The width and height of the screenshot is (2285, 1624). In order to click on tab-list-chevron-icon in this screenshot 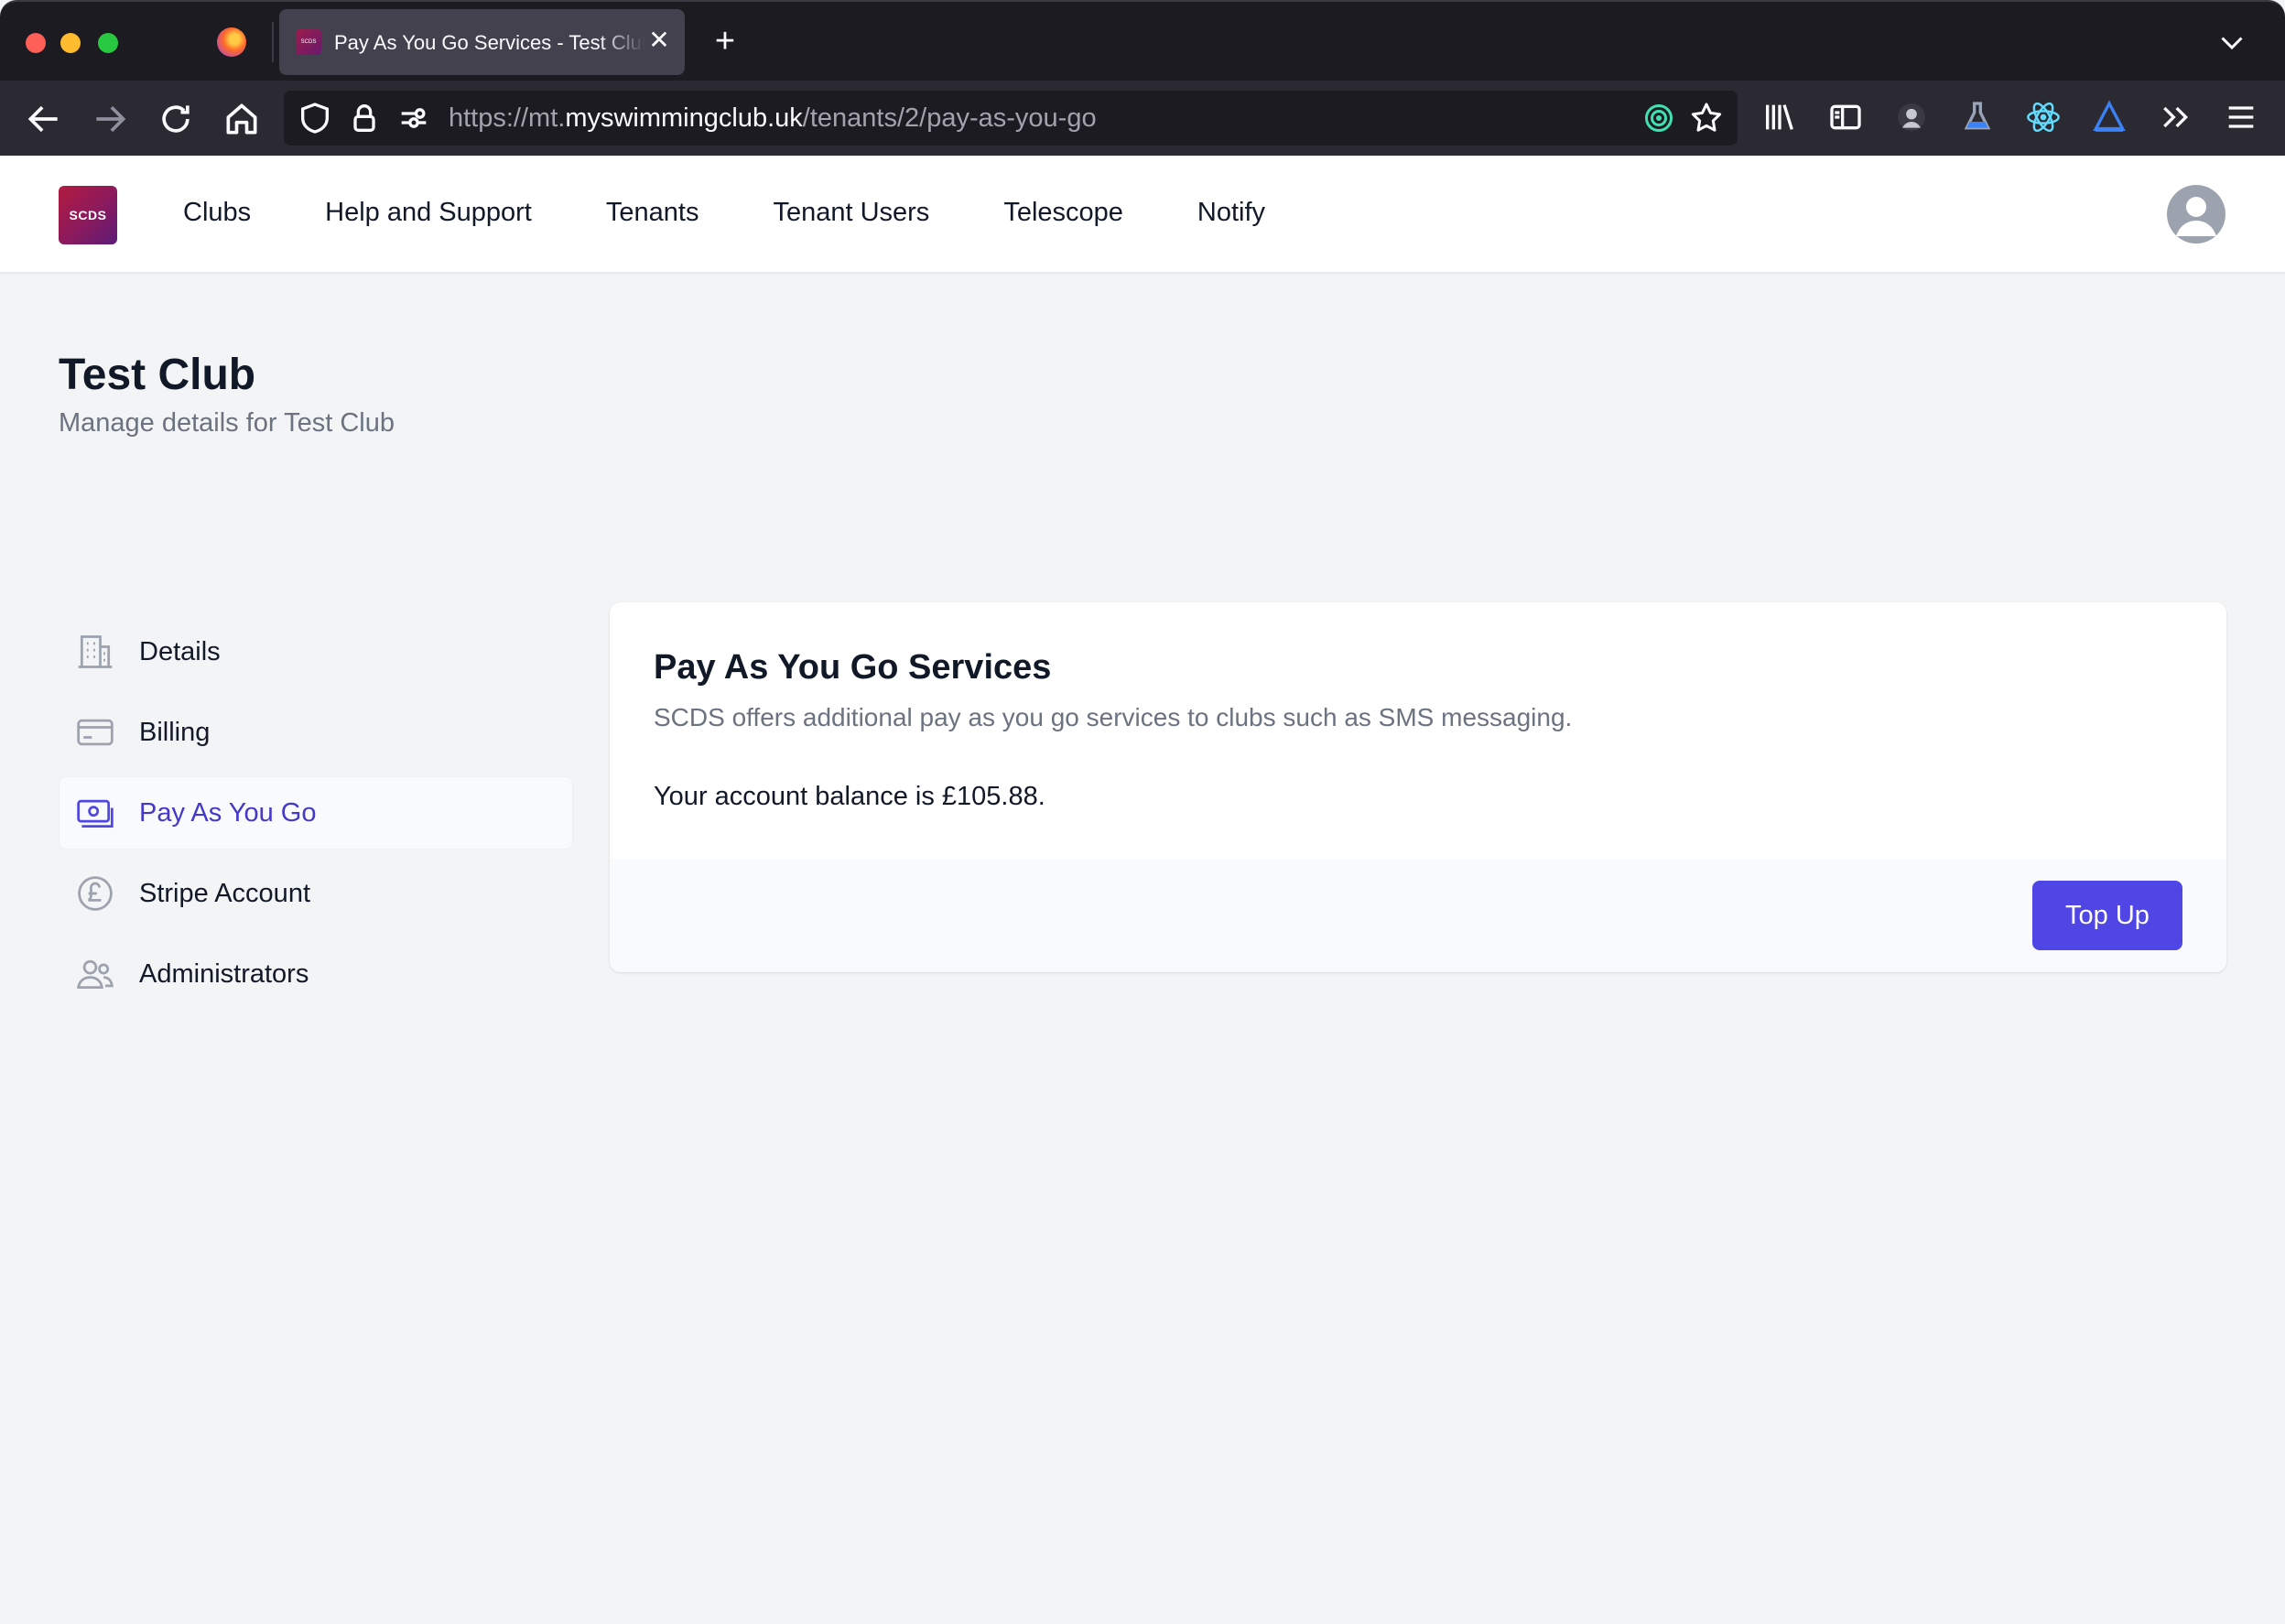, I will do `click(2231, 42)`.